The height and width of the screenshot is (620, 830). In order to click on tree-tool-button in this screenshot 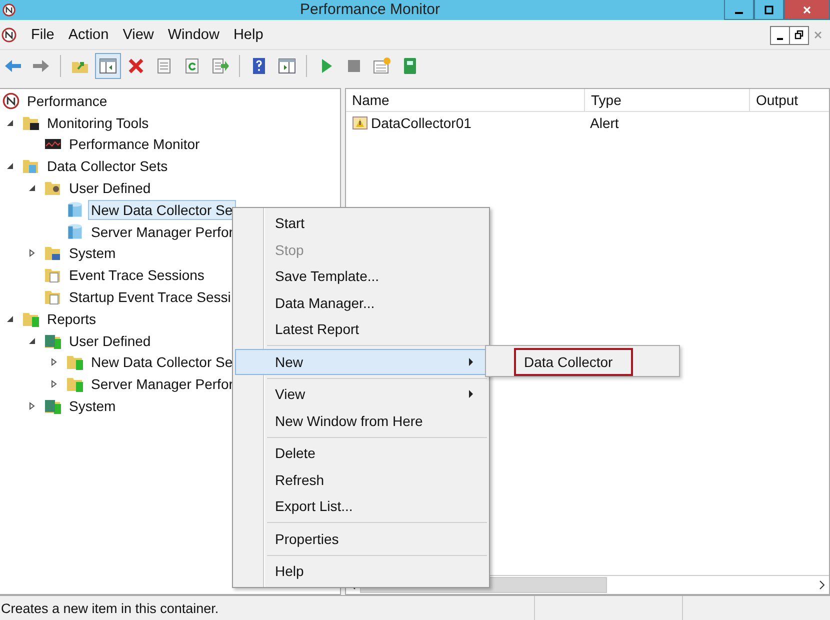, I will do `click(108, 66)`.